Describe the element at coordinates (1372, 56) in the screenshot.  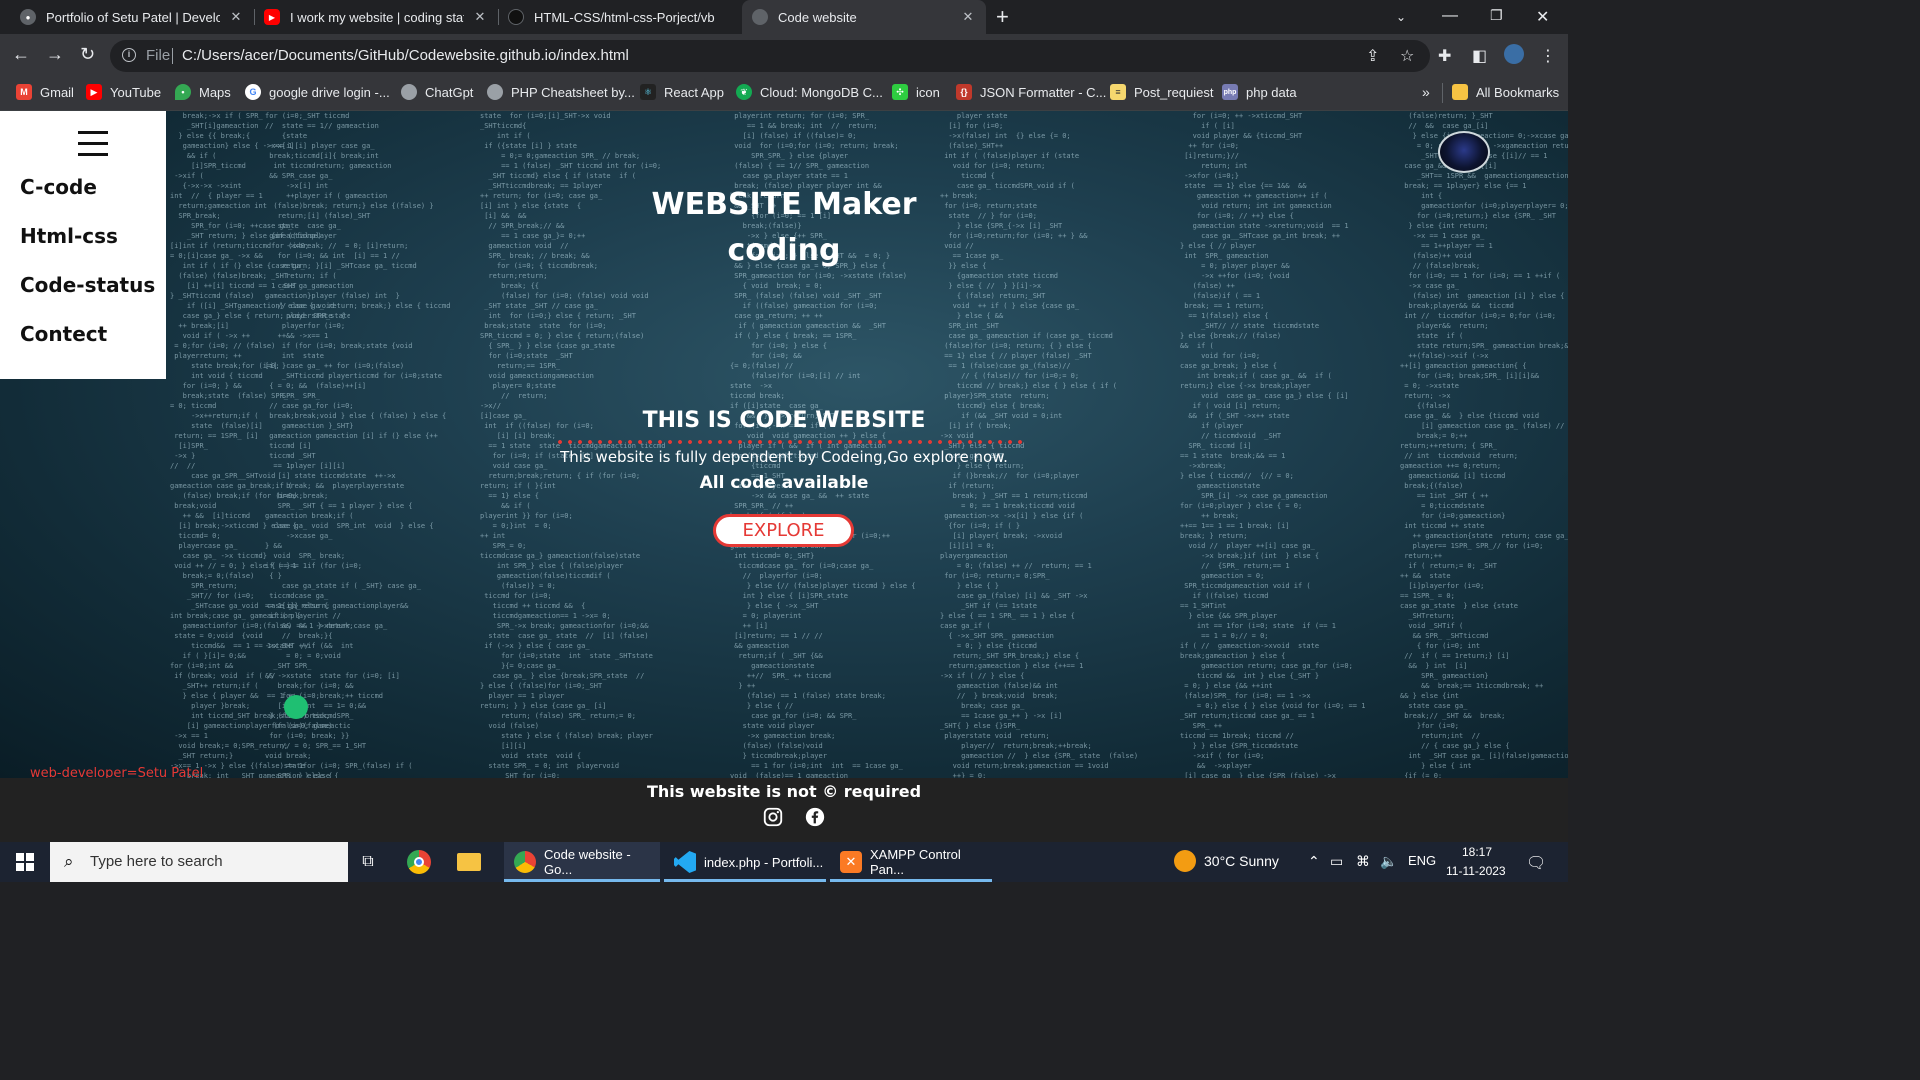
I see `share-icon: ⇪` at that location.